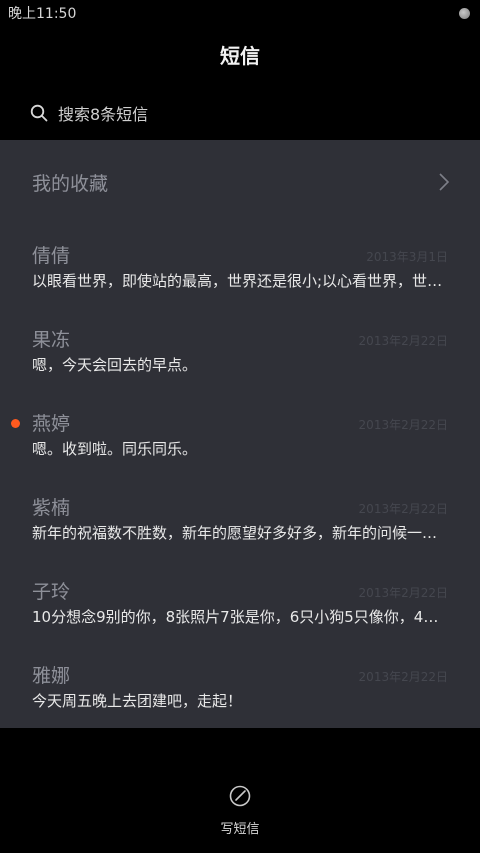 This screenshot has height=853, width=480. What do you see at coordinates (240, 829) in the screenshot?
I see `compose-label: 写短信` at bounding box center [240, 829].